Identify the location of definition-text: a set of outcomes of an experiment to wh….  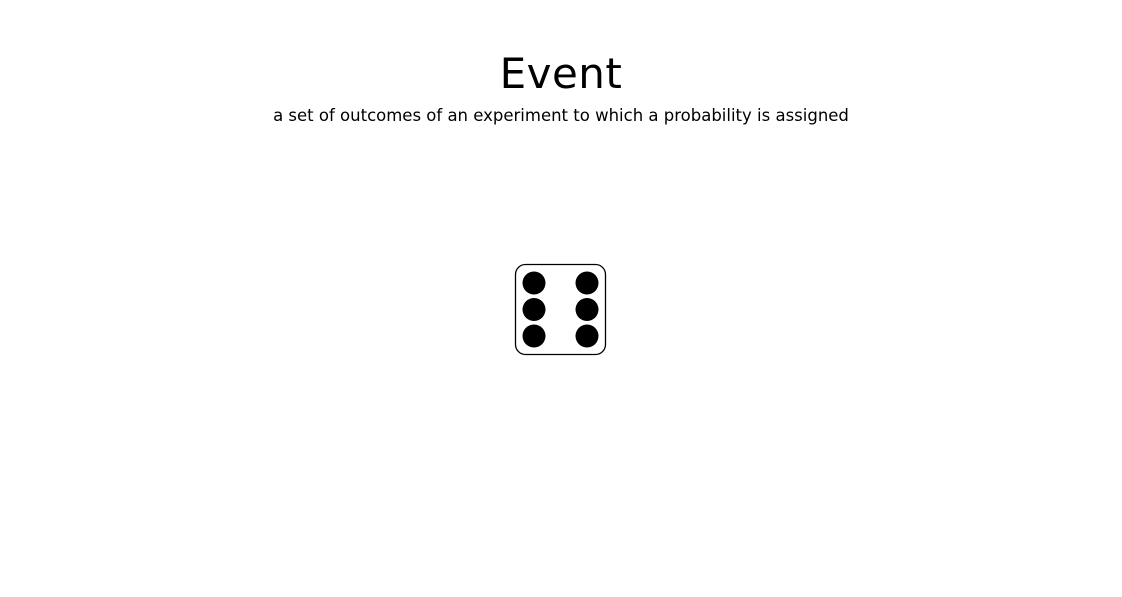
(561, 115).